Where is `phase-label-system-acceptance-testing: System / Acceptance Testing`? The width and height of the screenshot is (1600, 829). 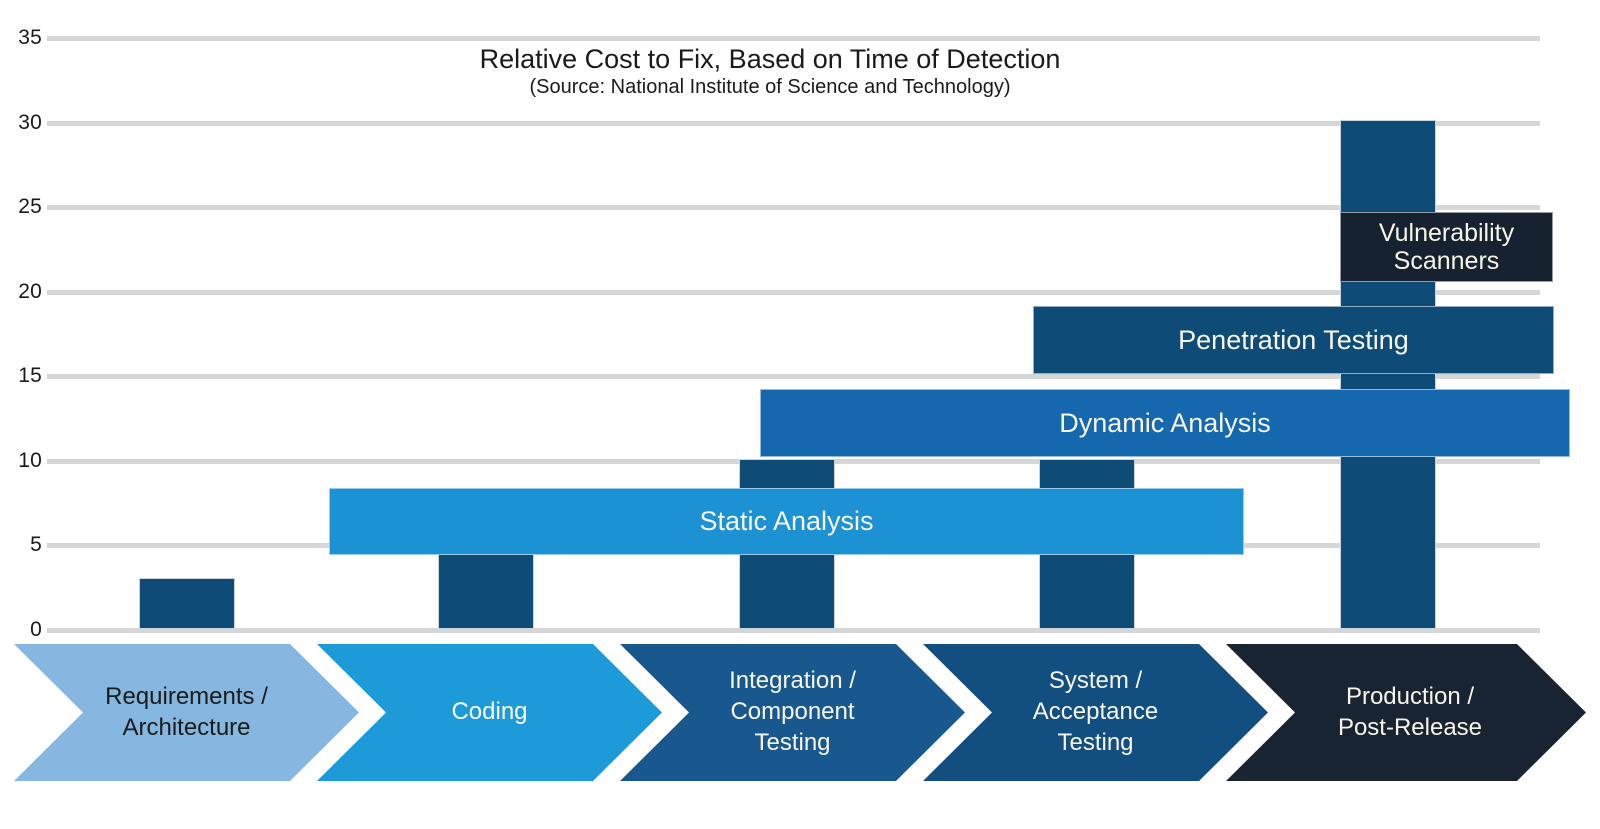
phase-label-system-acceptance-testing: System / Acceptance Testing is located at coordinates (1095, 711).